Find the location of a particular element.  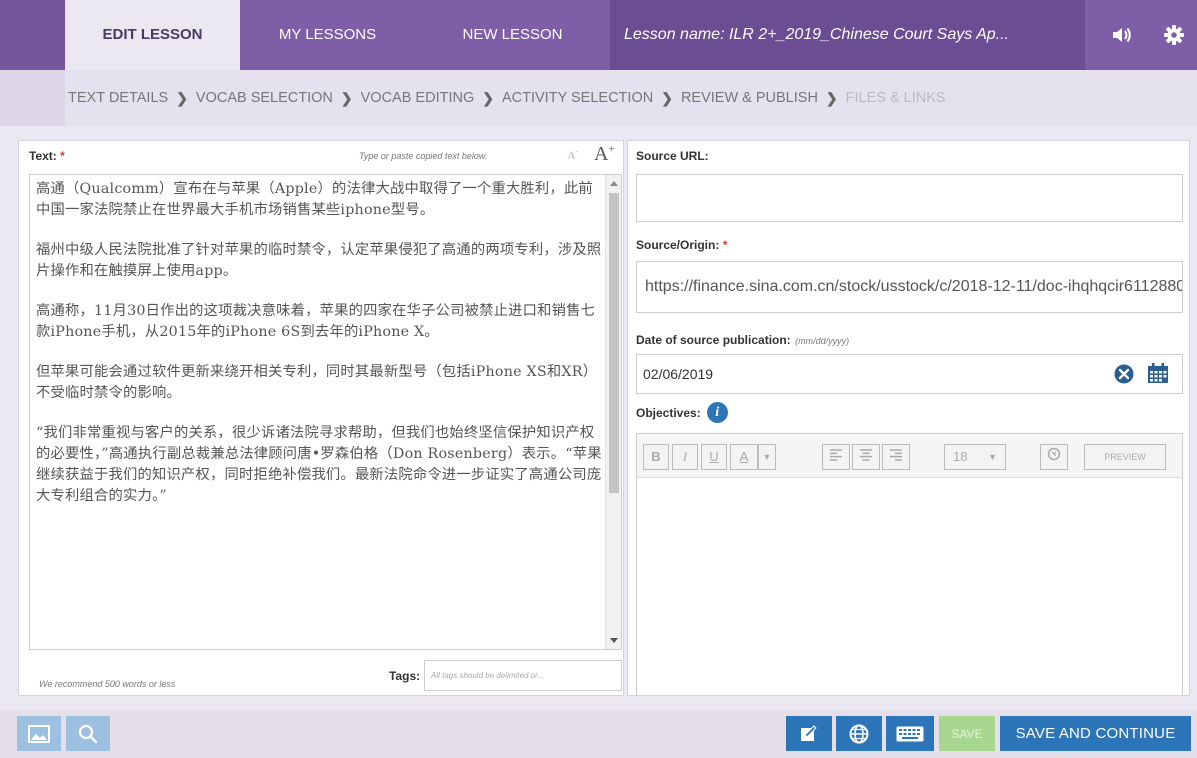

step-review-publish: REVIEW & PUBLISH is located at coordinates (749, 98).